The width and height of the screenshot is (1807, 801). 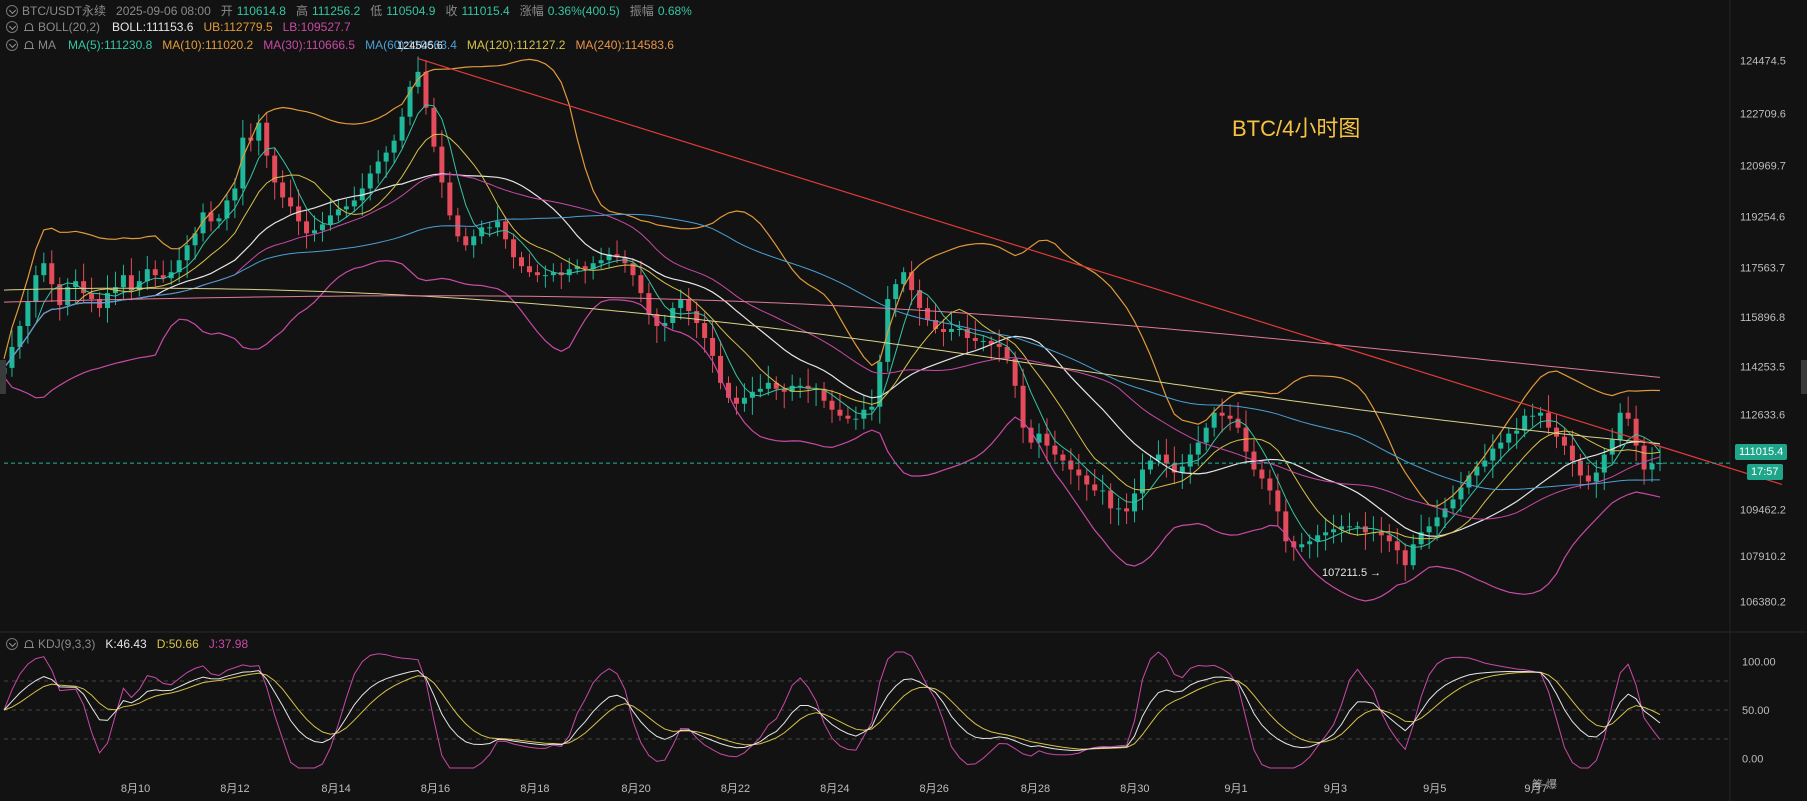 What do you see at coordinates (1352, 573) in the screenshot?
I see `low-marker: 107211.5 →` at bounding box center [1352, 573].